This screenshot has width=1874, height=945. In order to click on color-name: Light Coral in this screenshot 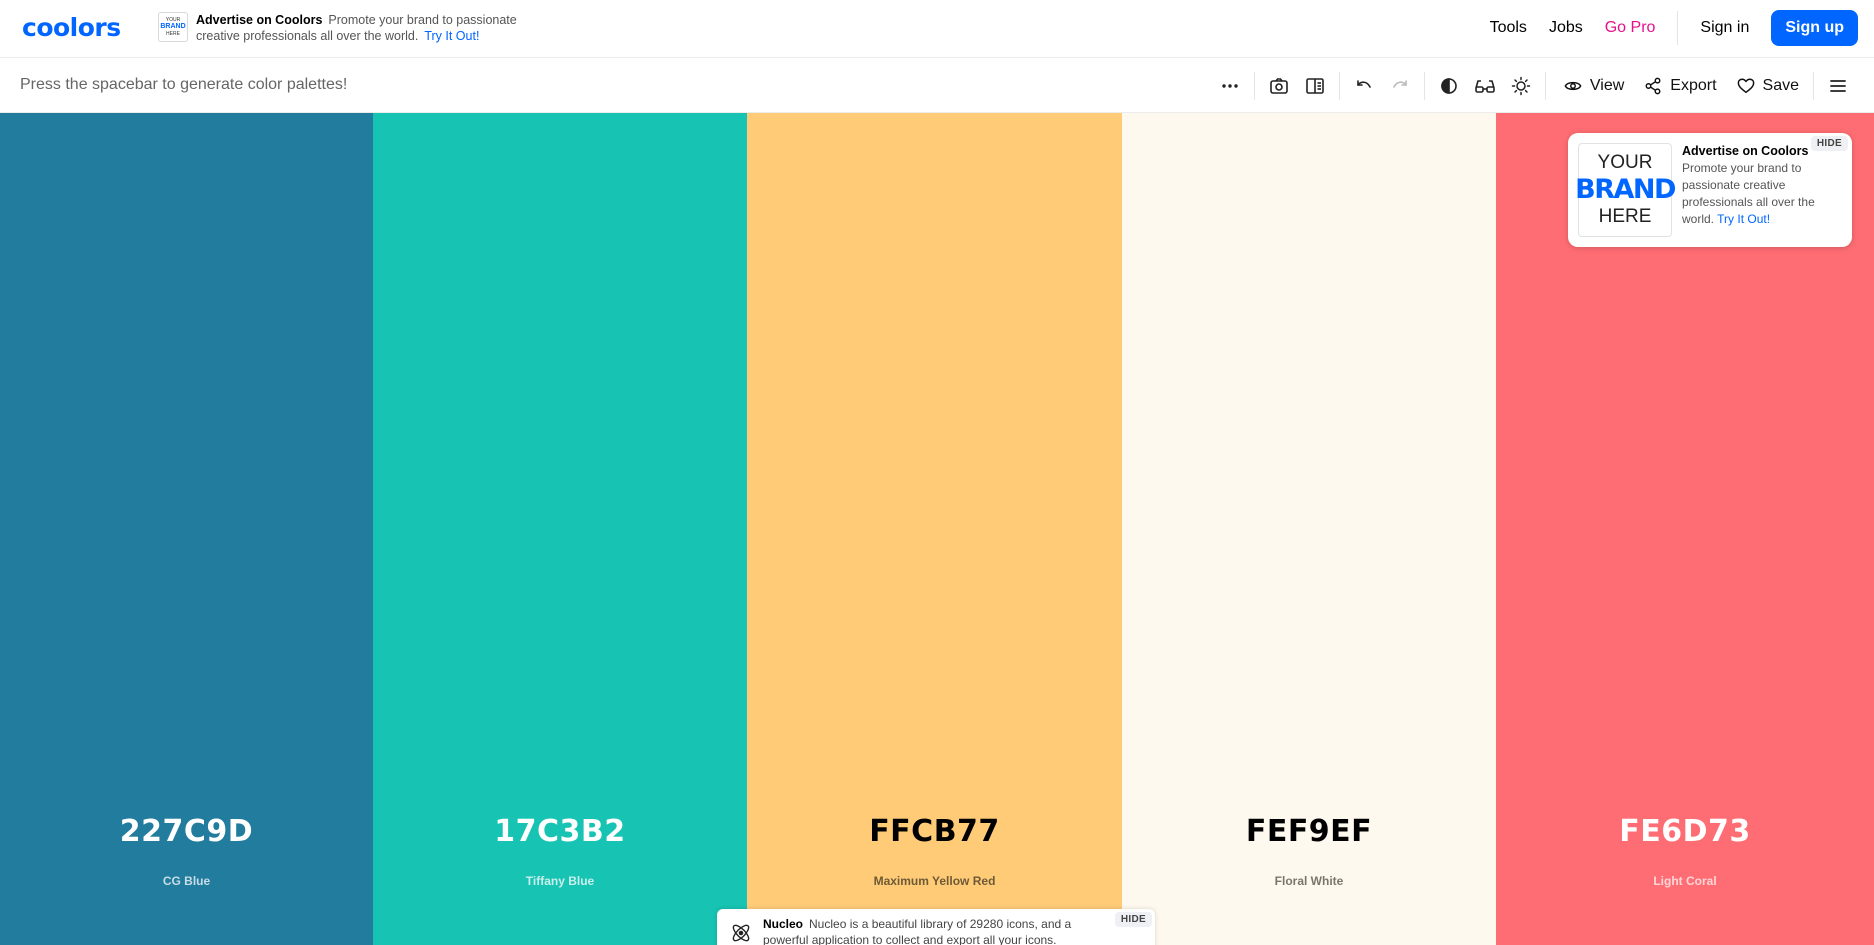, I will do `click(1685, 881)`.